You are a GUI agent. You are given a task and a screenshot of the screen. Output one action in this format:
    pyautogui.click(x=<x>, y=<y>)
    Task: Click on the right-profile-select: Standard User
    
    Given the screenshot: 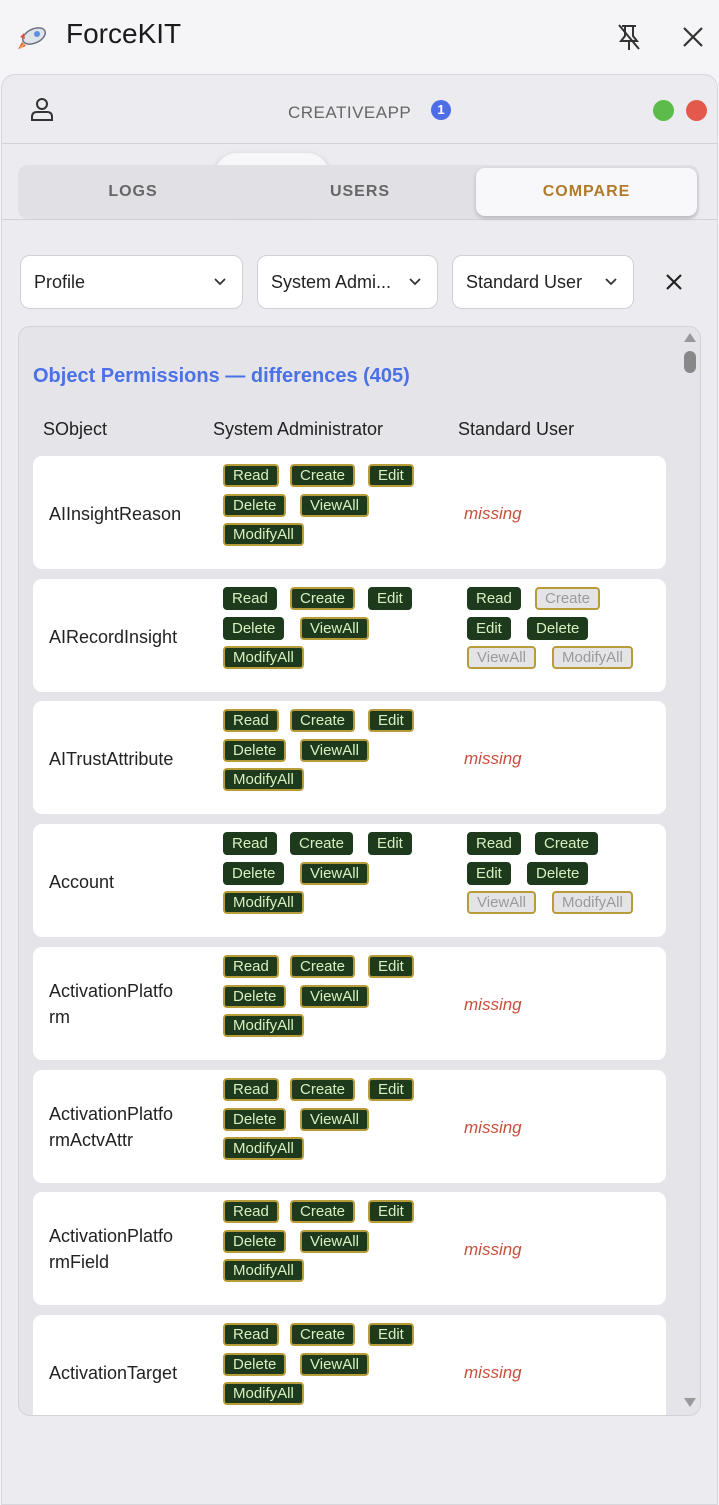 What is the action you would take?
    pyautogui.click(x=543, y=282)
    